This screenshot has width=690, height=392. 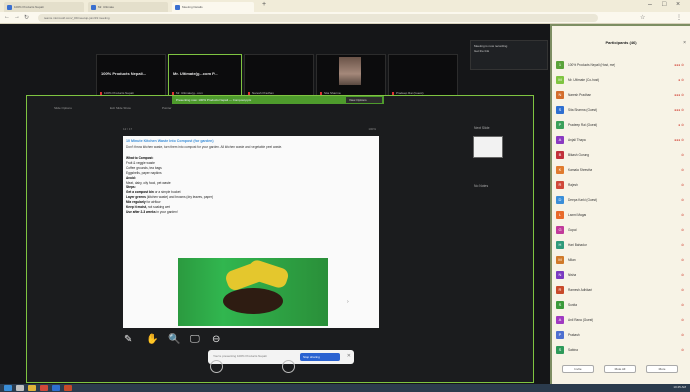 What do you see at coordinates (560, 110) in the screenshot?
I see `avatar: S` at bounding box center [560, 110].